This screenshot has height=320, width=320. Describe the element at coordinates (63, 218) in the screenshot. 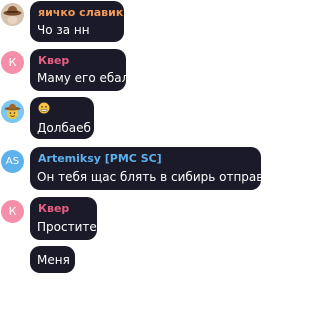

I see `message-bubble: Квер Простите` at that location.